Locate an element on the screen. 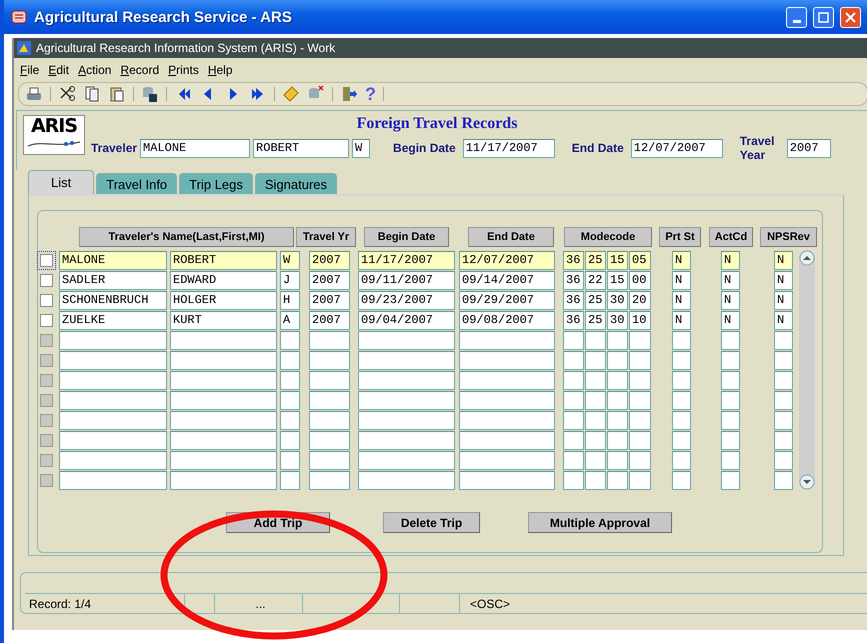 The width and height of the screenshot is (867, 643). tab: Trip Legs is located at coordinates (216, 183).